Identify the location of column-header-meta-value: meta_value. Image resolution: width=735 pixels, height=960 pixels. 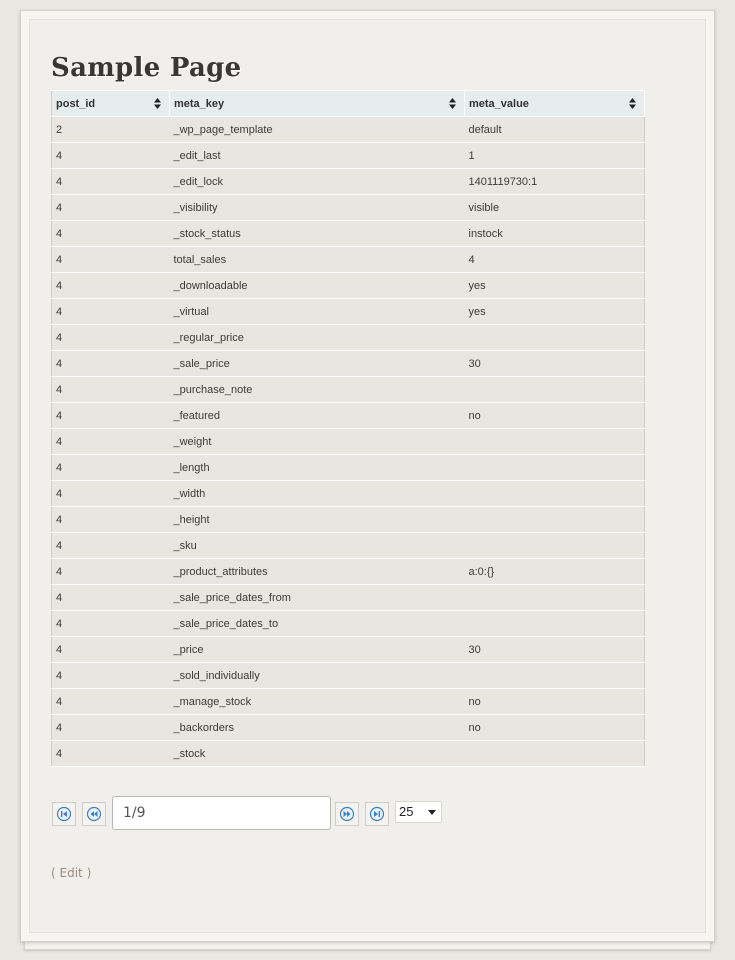
(554, 103).